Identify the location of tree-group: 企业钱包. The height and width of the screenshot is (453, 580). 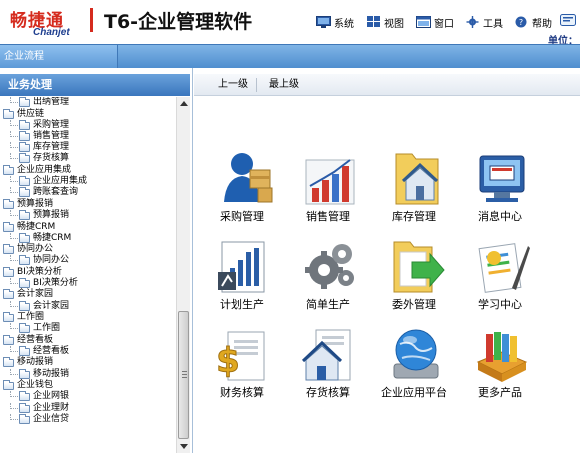
(28, 385).